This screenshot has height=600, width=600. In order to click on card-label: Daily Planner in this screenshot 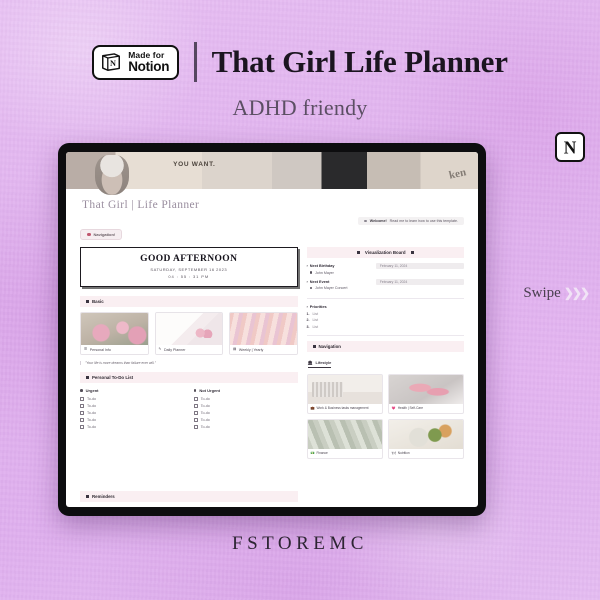, I will do `click(175, 349)`.